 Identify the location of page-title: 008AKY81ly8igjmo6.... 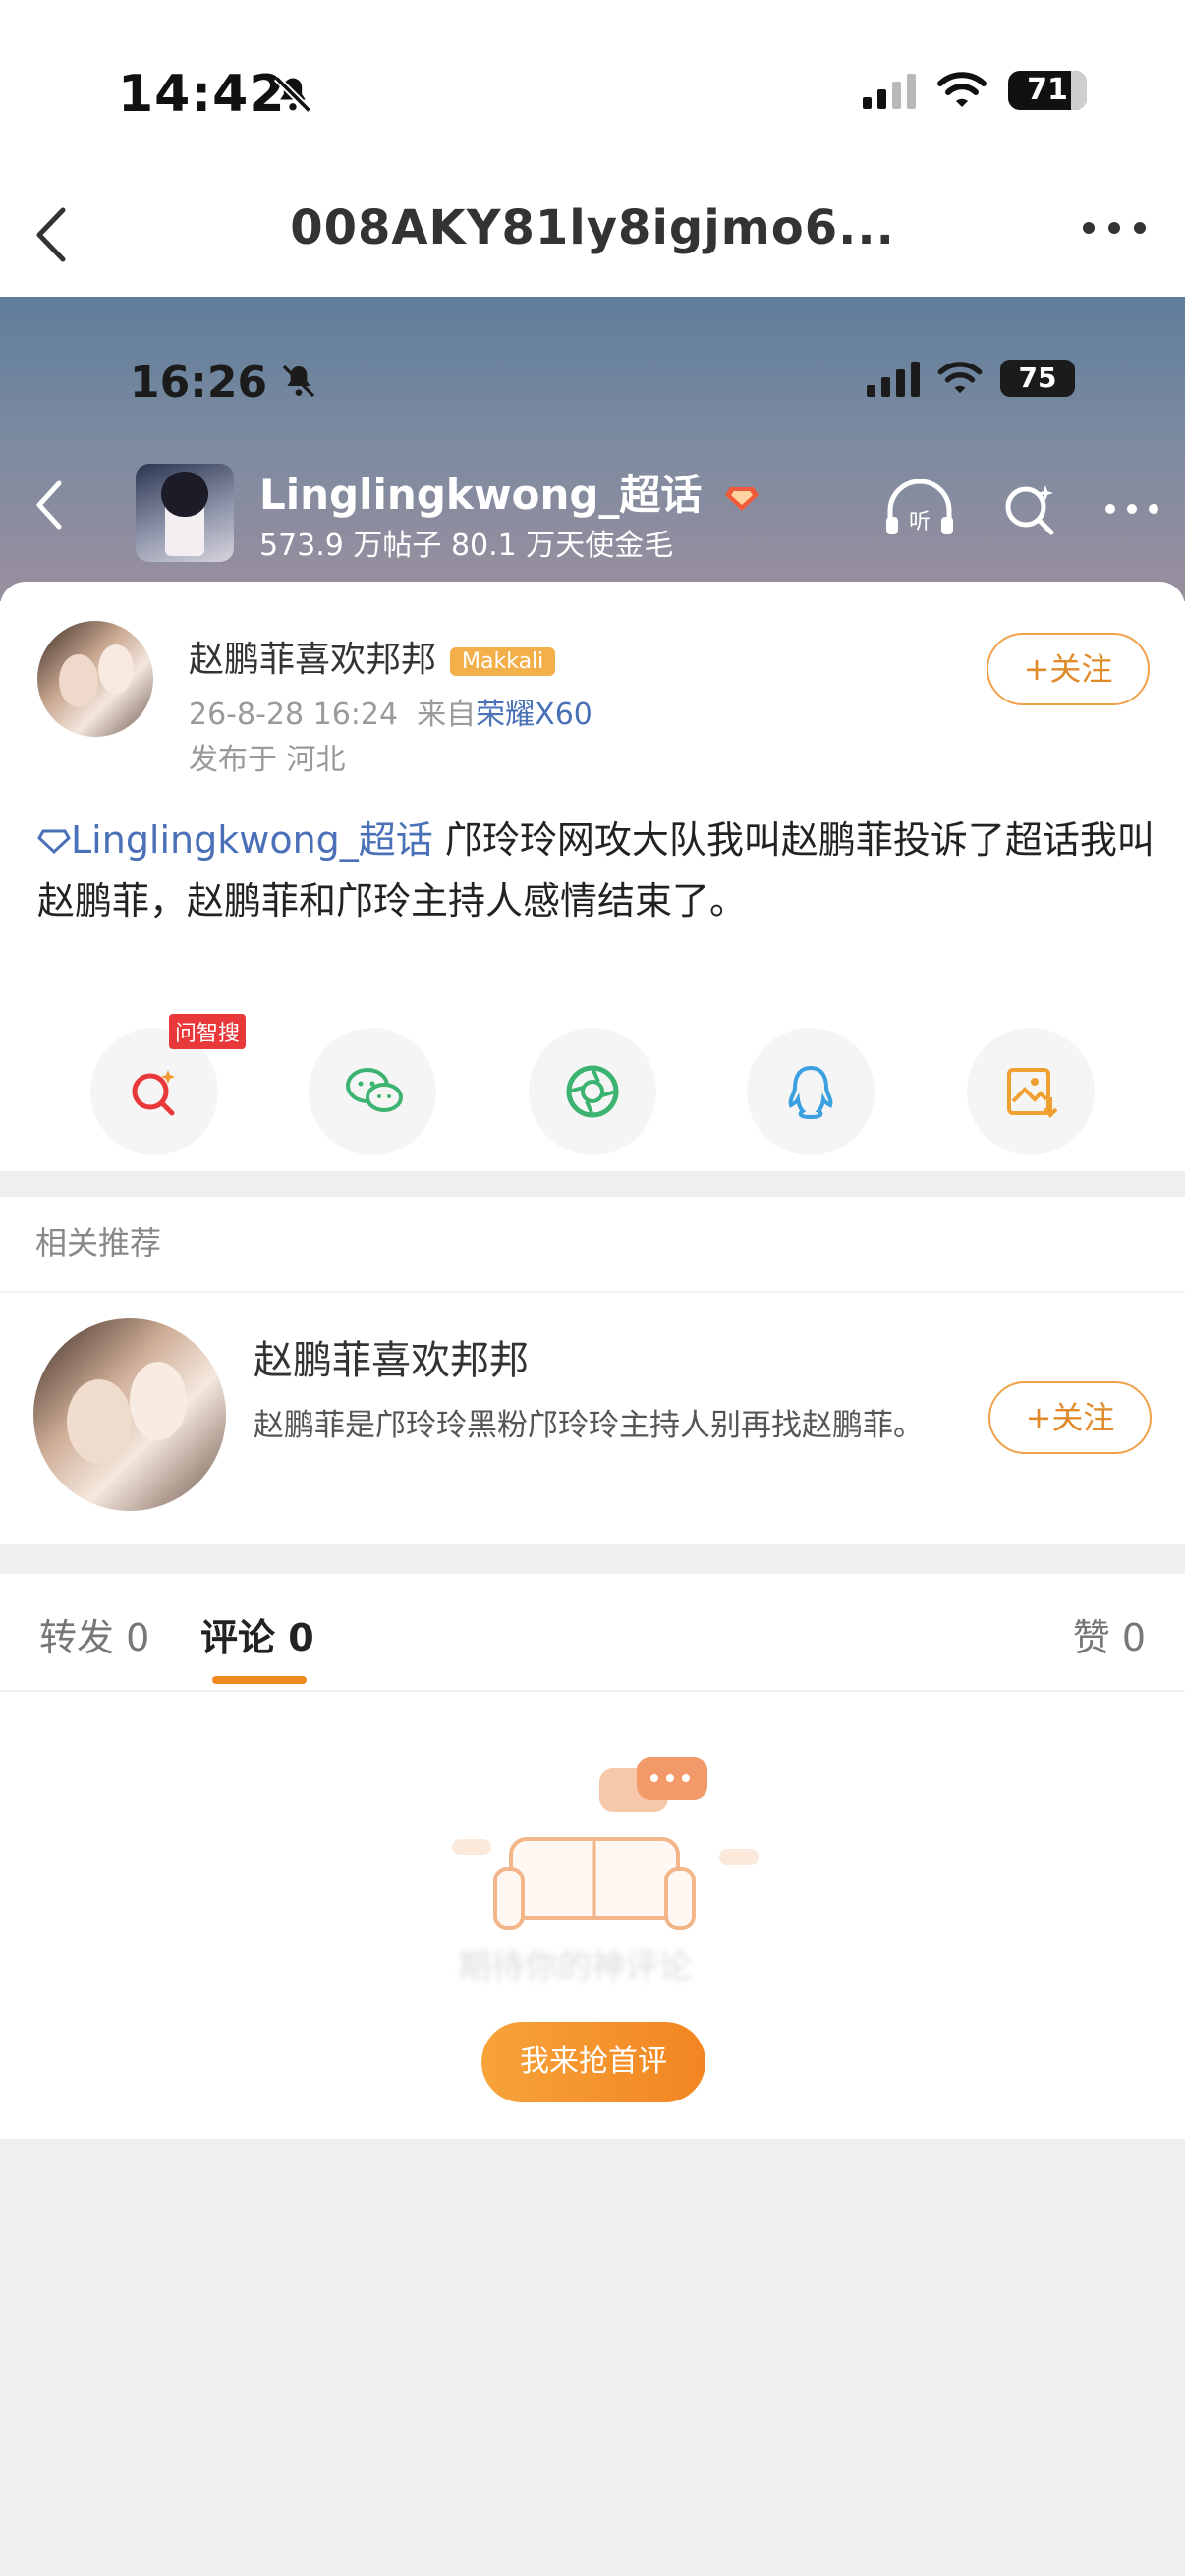
(592, 227).